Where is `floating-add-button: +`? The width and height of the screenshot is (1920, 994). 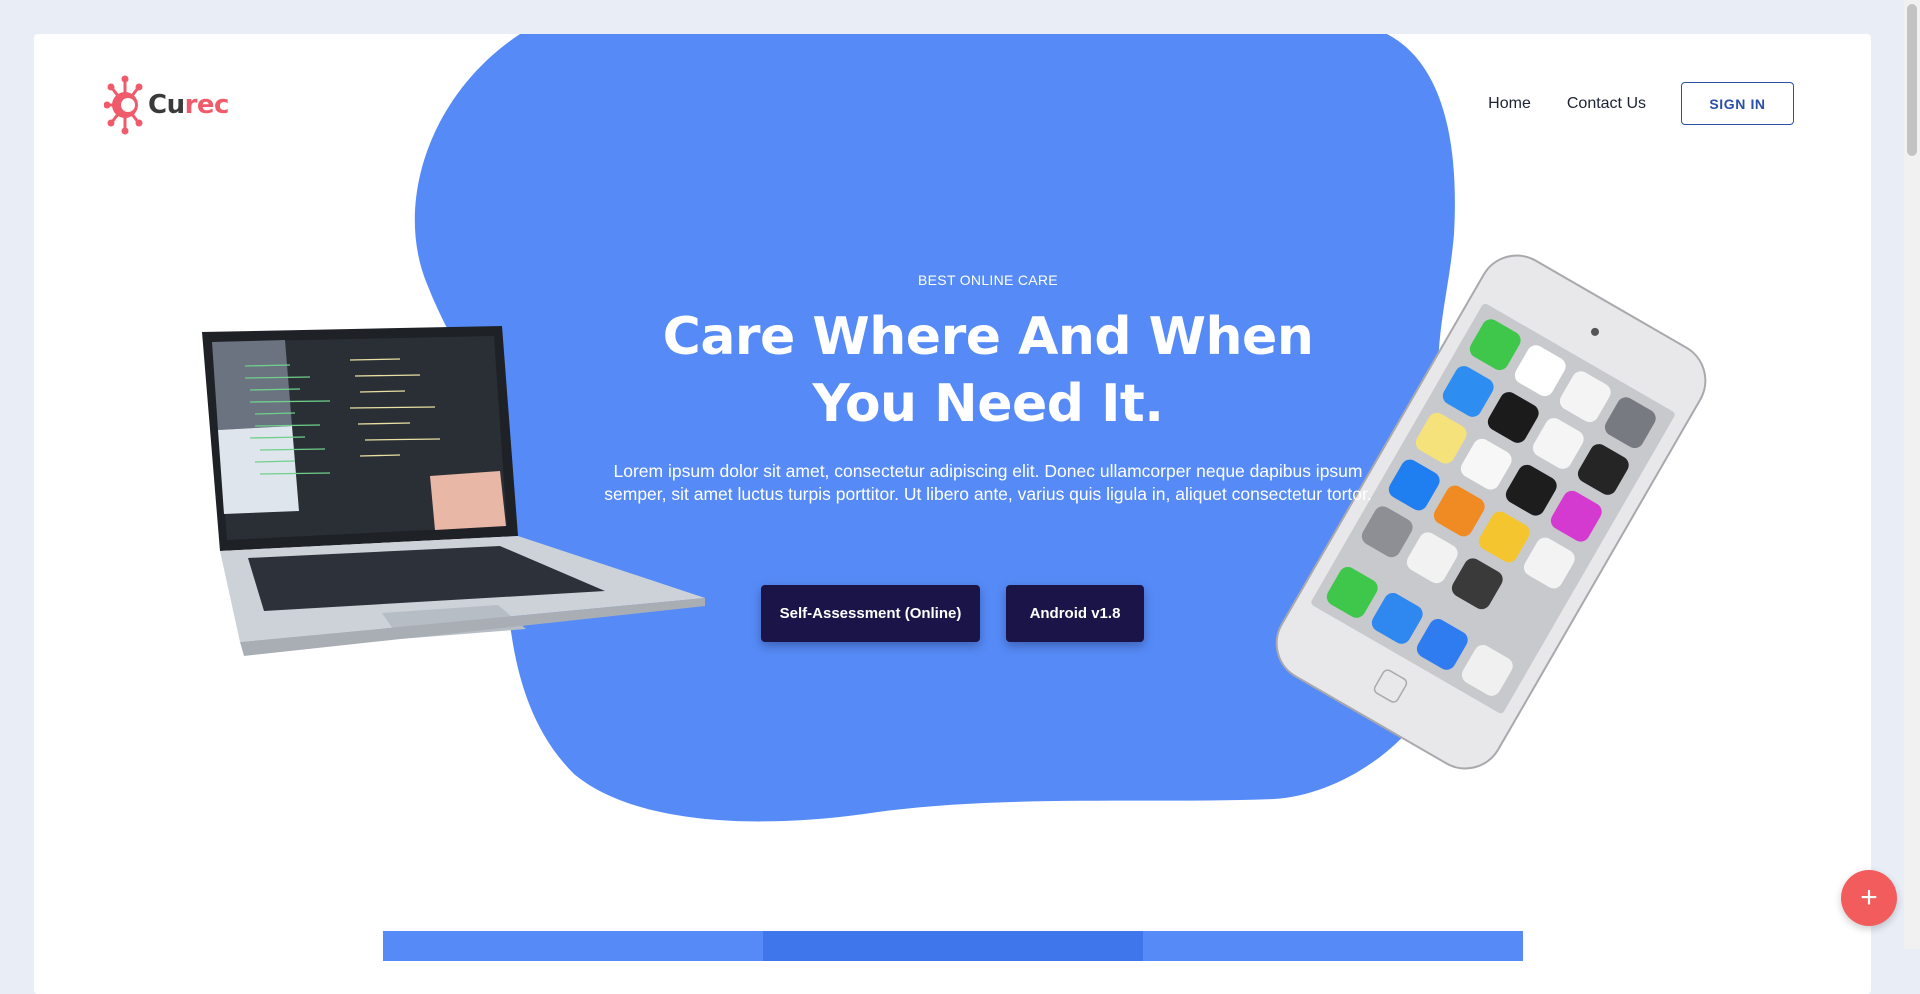 floating-add-button: + is located at coordinates (1869, 898).